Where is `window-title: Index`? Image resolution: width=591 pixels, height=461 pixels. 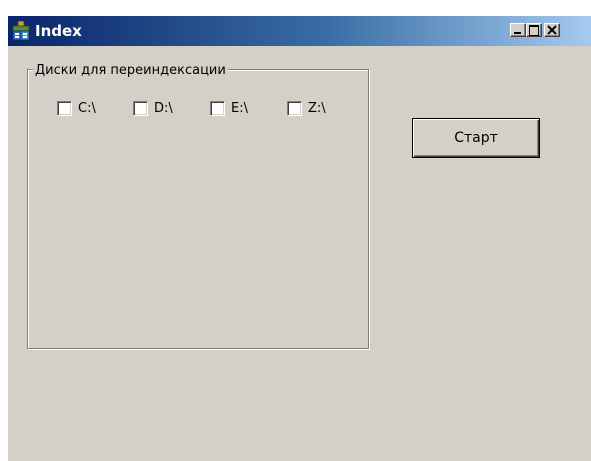
window-title: Index is located at coordinates (58, 31).